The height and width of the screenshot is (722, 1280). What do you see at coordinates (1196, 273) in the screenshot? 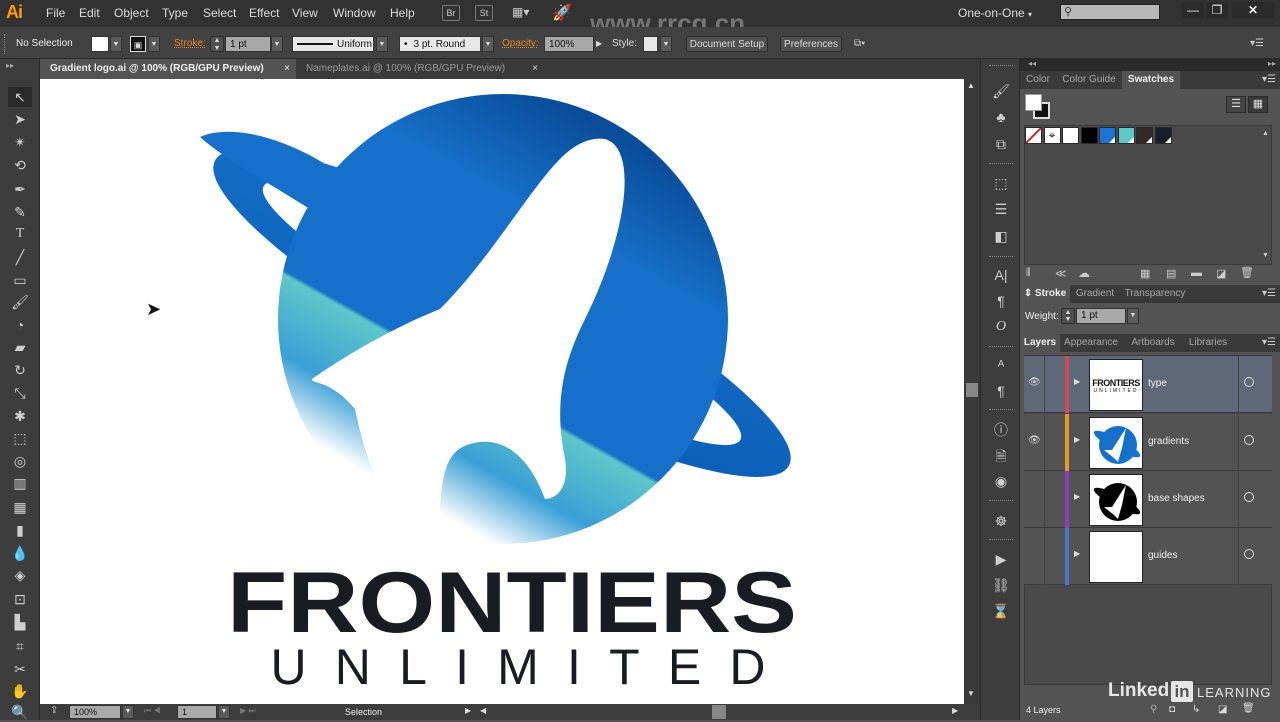
I see `new-color-group-icon: ▬` at bounding box center [1196, 273].